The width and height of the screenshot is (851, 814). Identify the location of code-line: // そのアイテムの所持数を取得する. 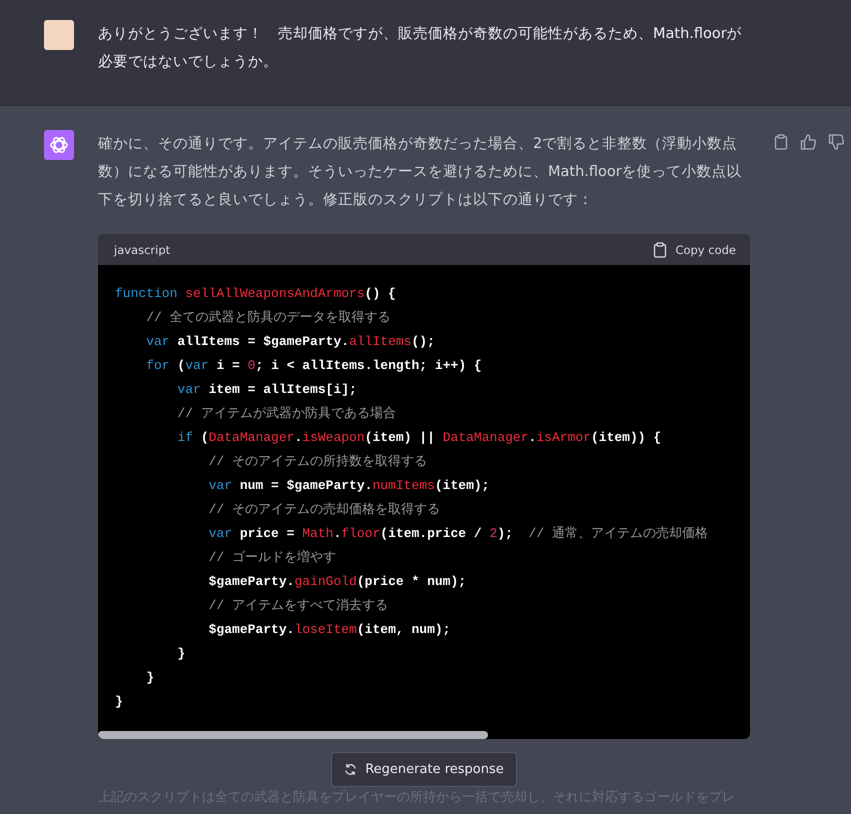
(318, 462).